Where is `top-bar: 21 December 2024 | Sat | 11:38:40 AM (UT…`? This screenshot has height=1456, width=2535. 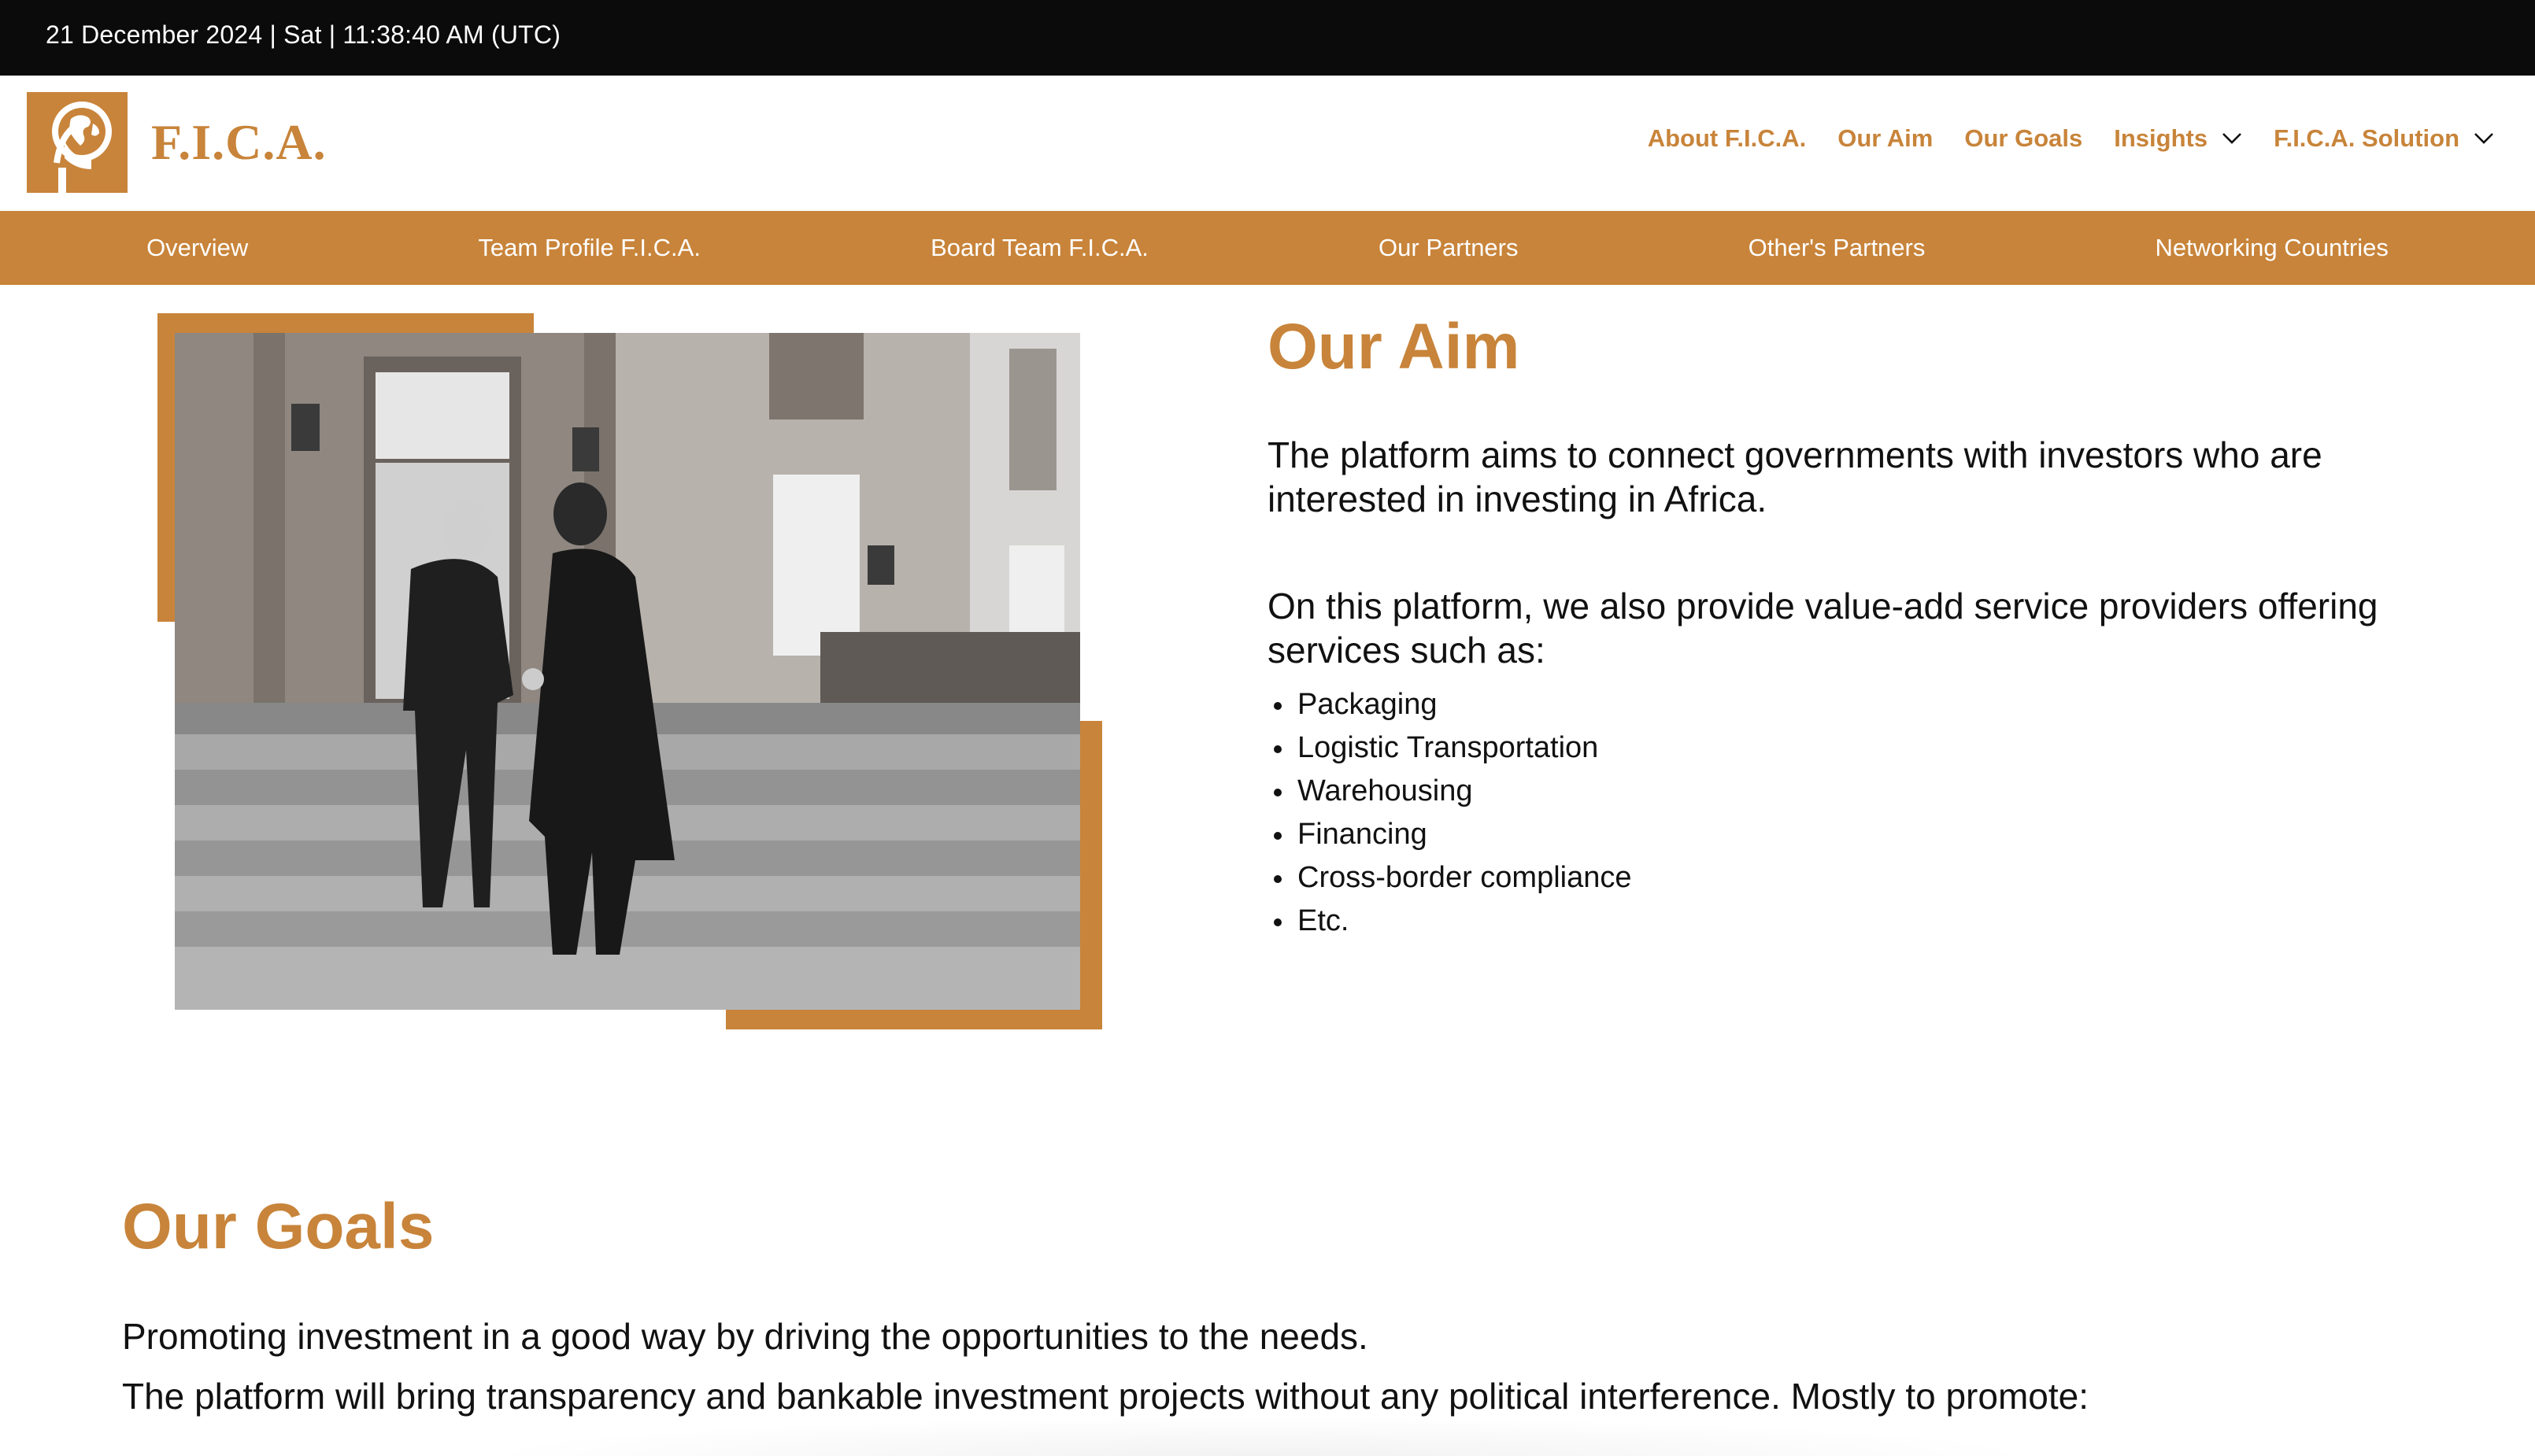 top-bar: 21 December 2024 | Sat | 11:38:40 AM (UT… is located at coordinates (1267, 38).